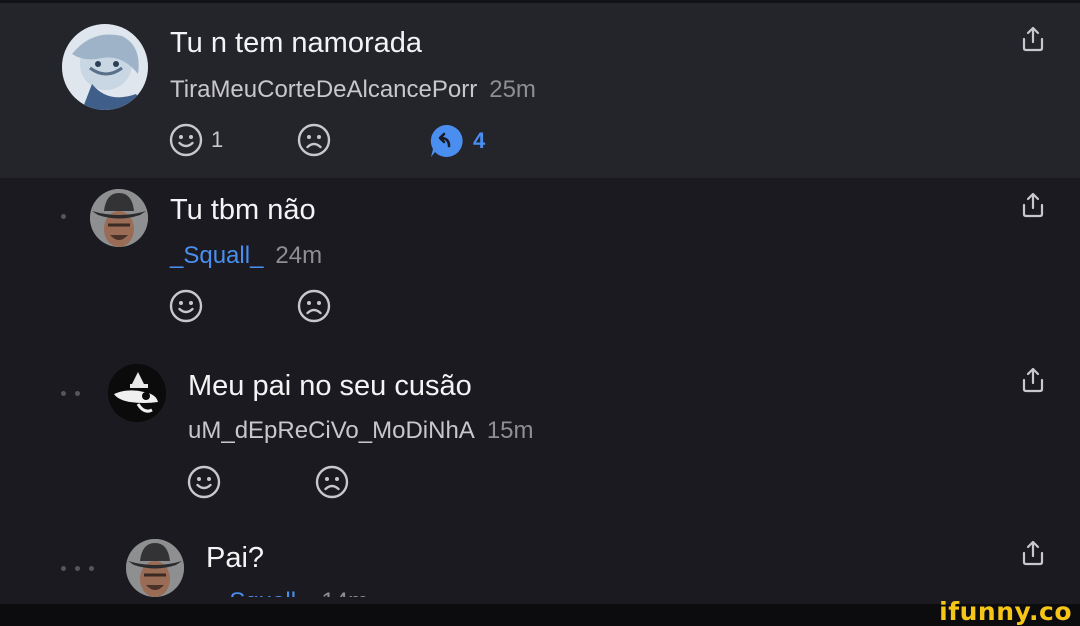 The width and height of the screenshot is (1080, 626). What do you see at coordinates (1005, 611) in the screenshot?
I see `watermark-logo: ifunny.co` at bounding box center [1005, 611].